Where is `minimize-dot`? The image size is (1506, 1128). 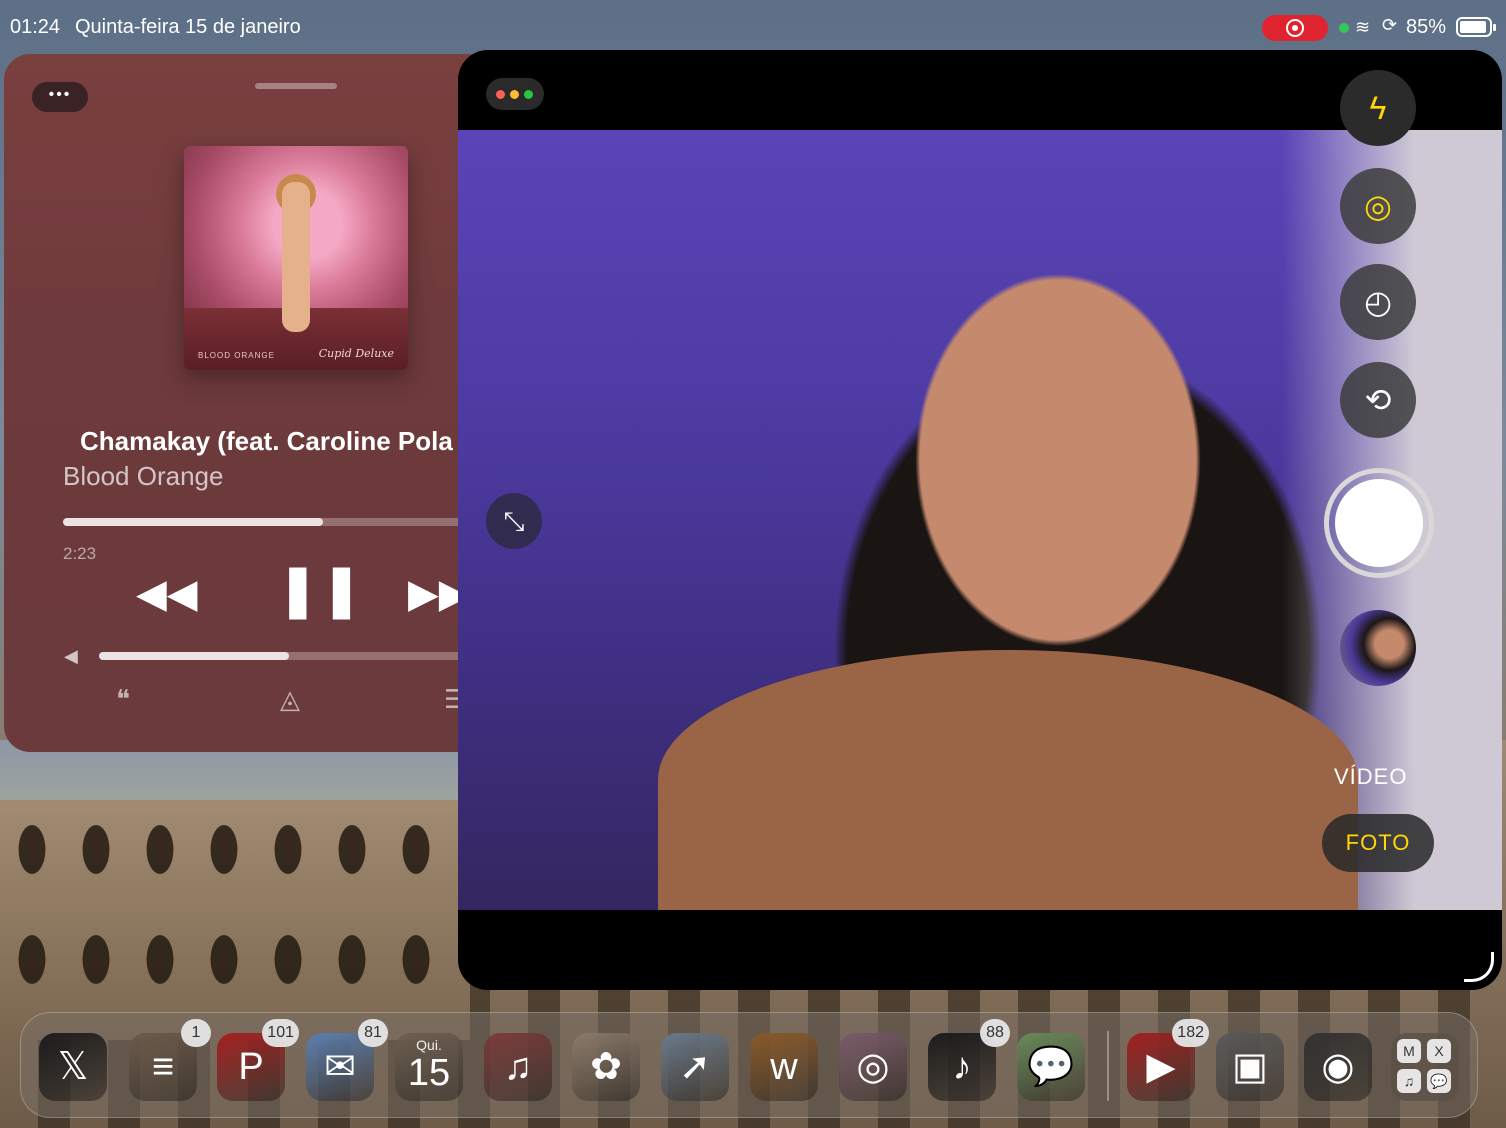
minimize-dot is located at coordinates (514, 94).